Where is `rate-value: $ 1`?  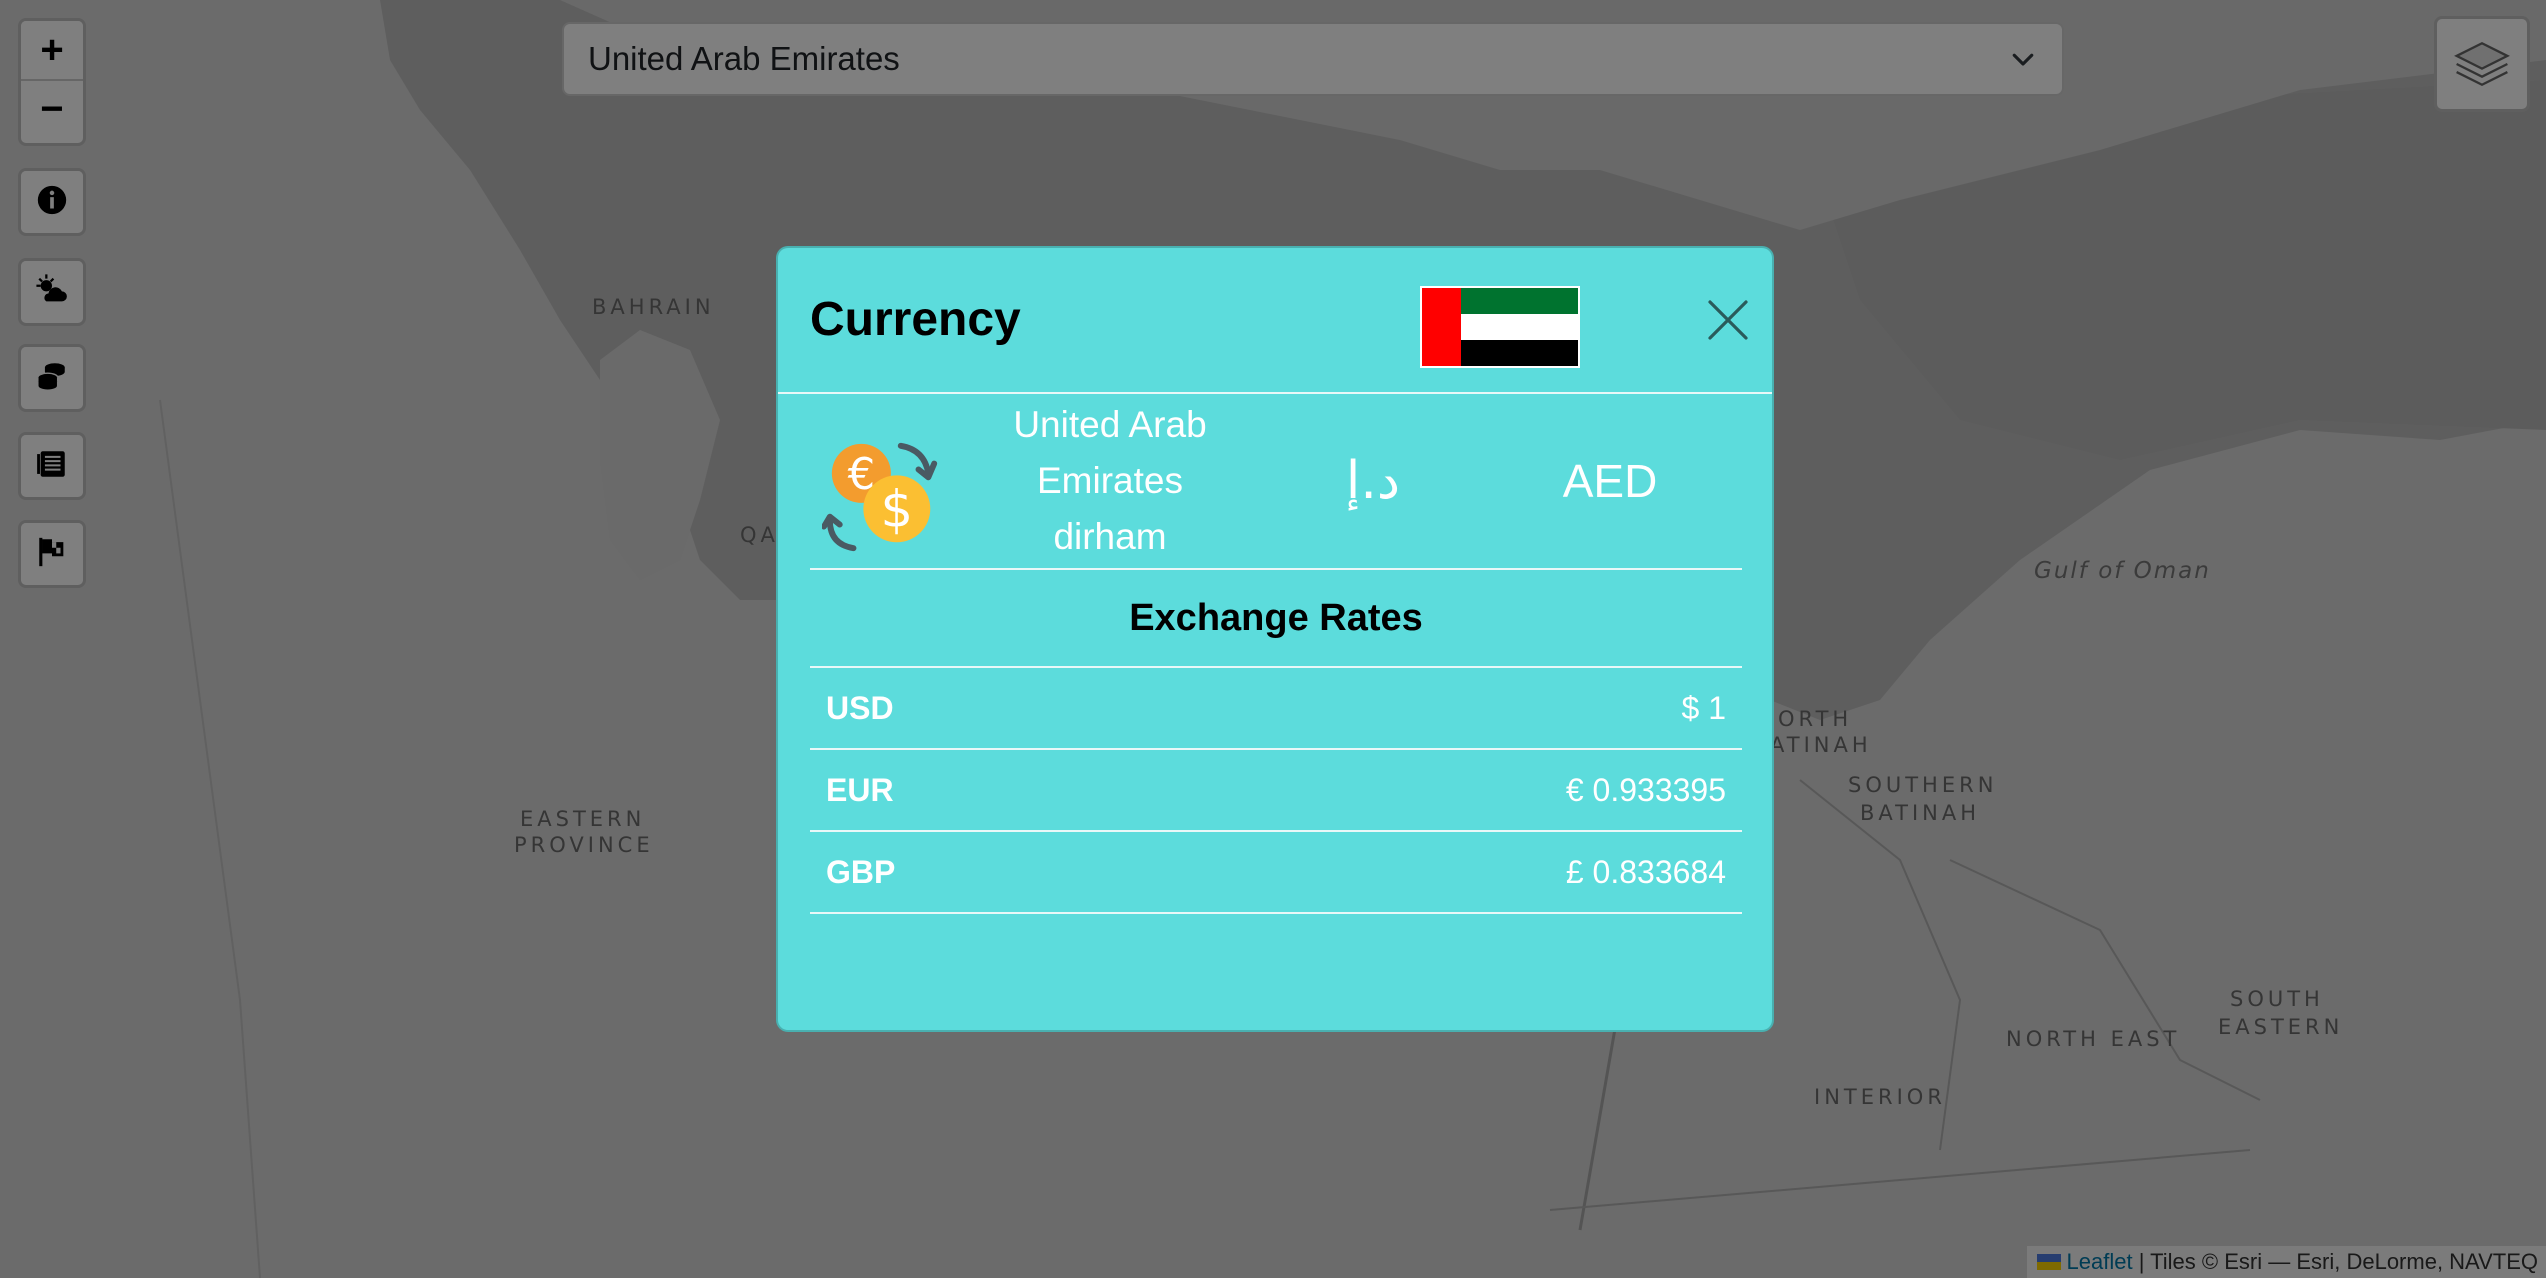 rate-value: $ 1 is located at coordinates (1436, 709).